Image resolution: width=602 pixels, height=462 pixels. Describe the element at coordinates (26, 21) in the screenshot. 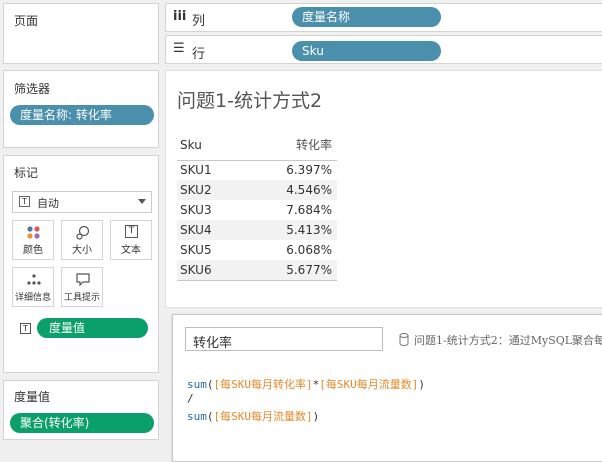

I see `pages-title: 页面` at that location.